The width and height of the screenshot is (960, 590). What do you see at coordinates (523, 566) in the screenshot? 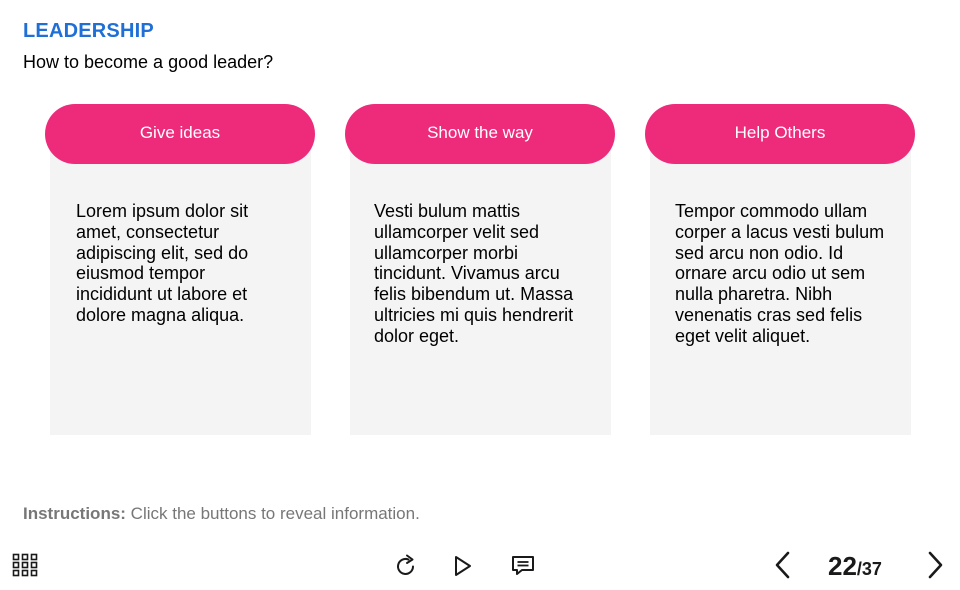
I see `captions-icon` at bounding box center [523, 566].